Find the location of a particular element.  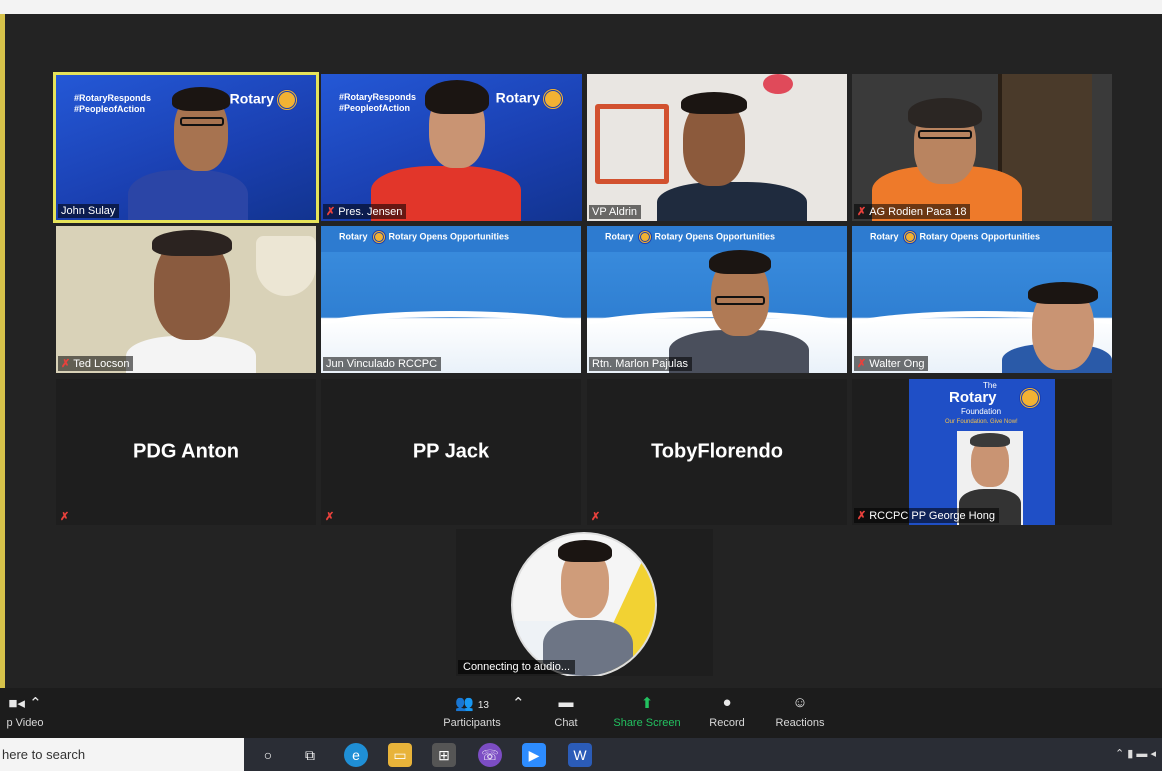

reactions-button: ☺ Reactions is located at coordinates (800, 711).